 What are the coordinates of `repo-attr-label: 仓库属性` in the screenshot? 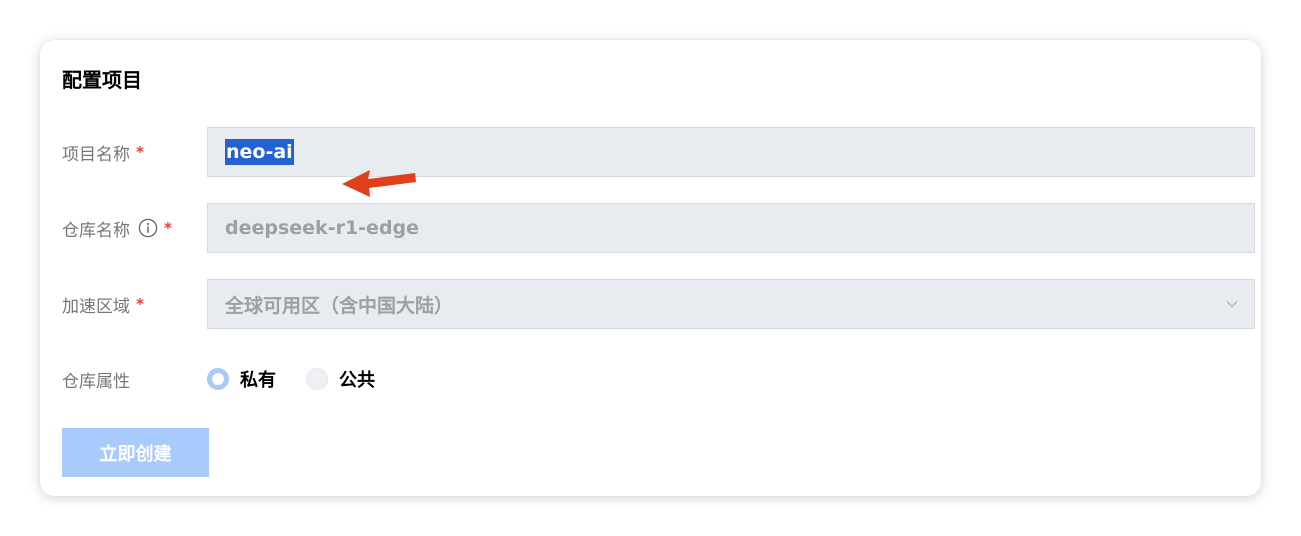 It's located at (96, 381).